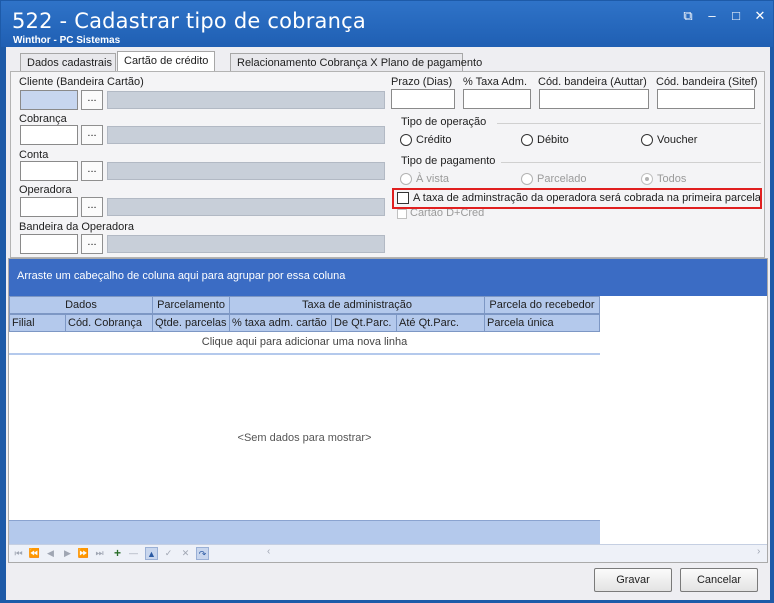  What do you see at coordinates (83, 553) in the screenshot?
I see `next-page-icon: ⏩` at bounding box center [83, 553].